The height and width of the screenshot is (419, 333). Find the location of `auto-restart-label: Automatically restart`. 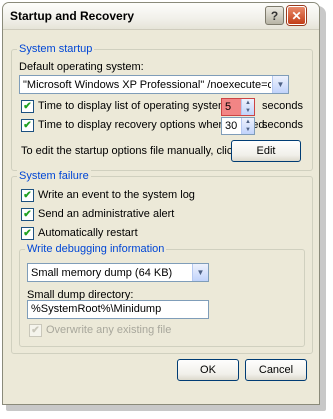

auto-restart-label: Automatically restart is located at coordinates (88, 233).